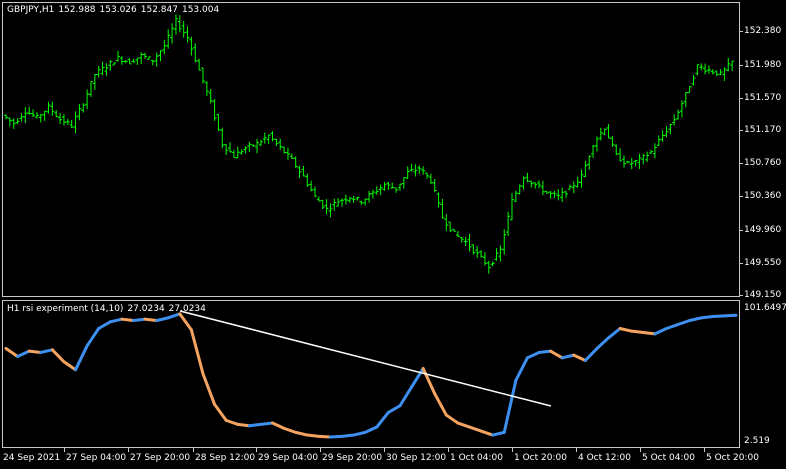  Describe the element at coordinates (187, 309) in the screenshot. I see `indicator-value-2: 27.0234` at that location.